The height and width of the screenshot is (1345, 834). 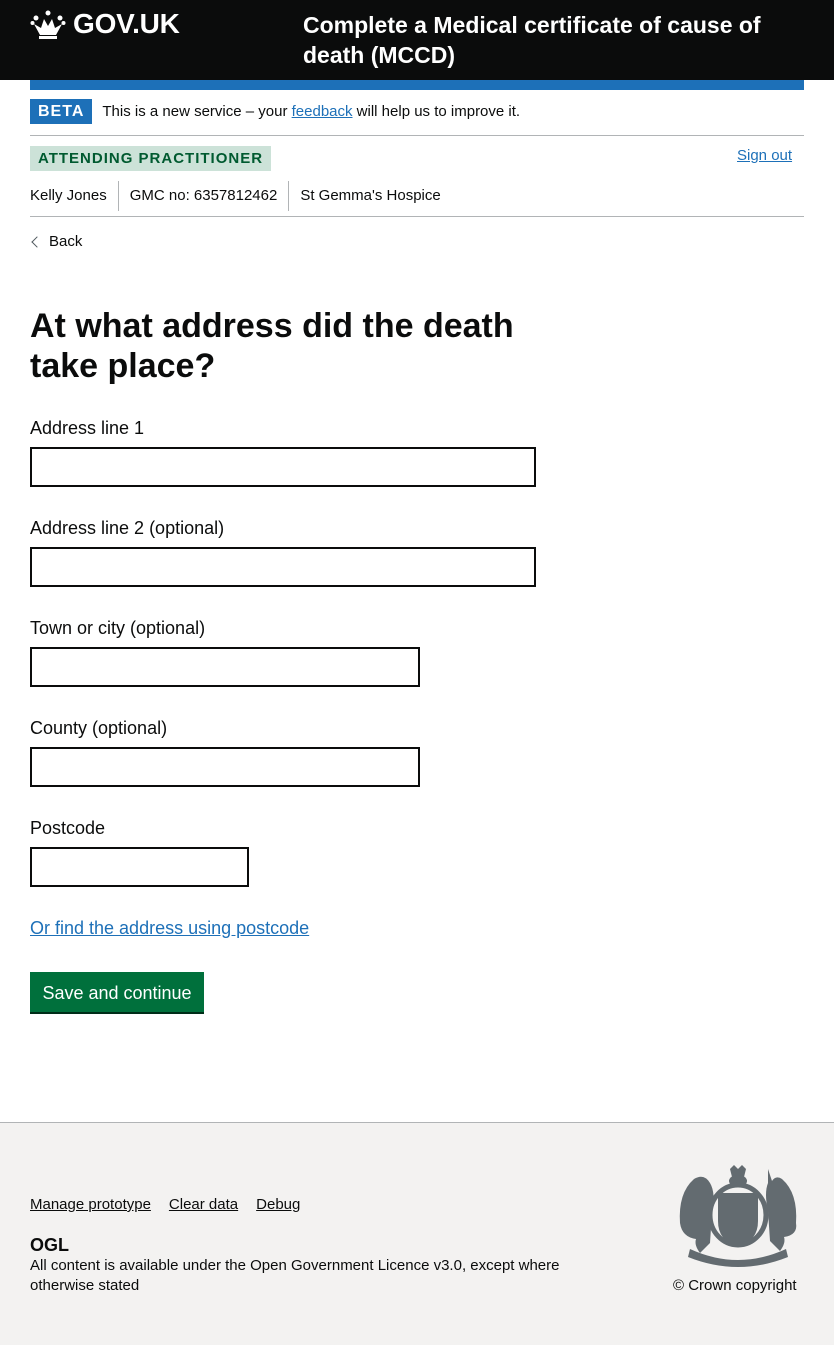 I want to click on address-line-2-label: Address line 2 (optional), so click(x=127, y=528).